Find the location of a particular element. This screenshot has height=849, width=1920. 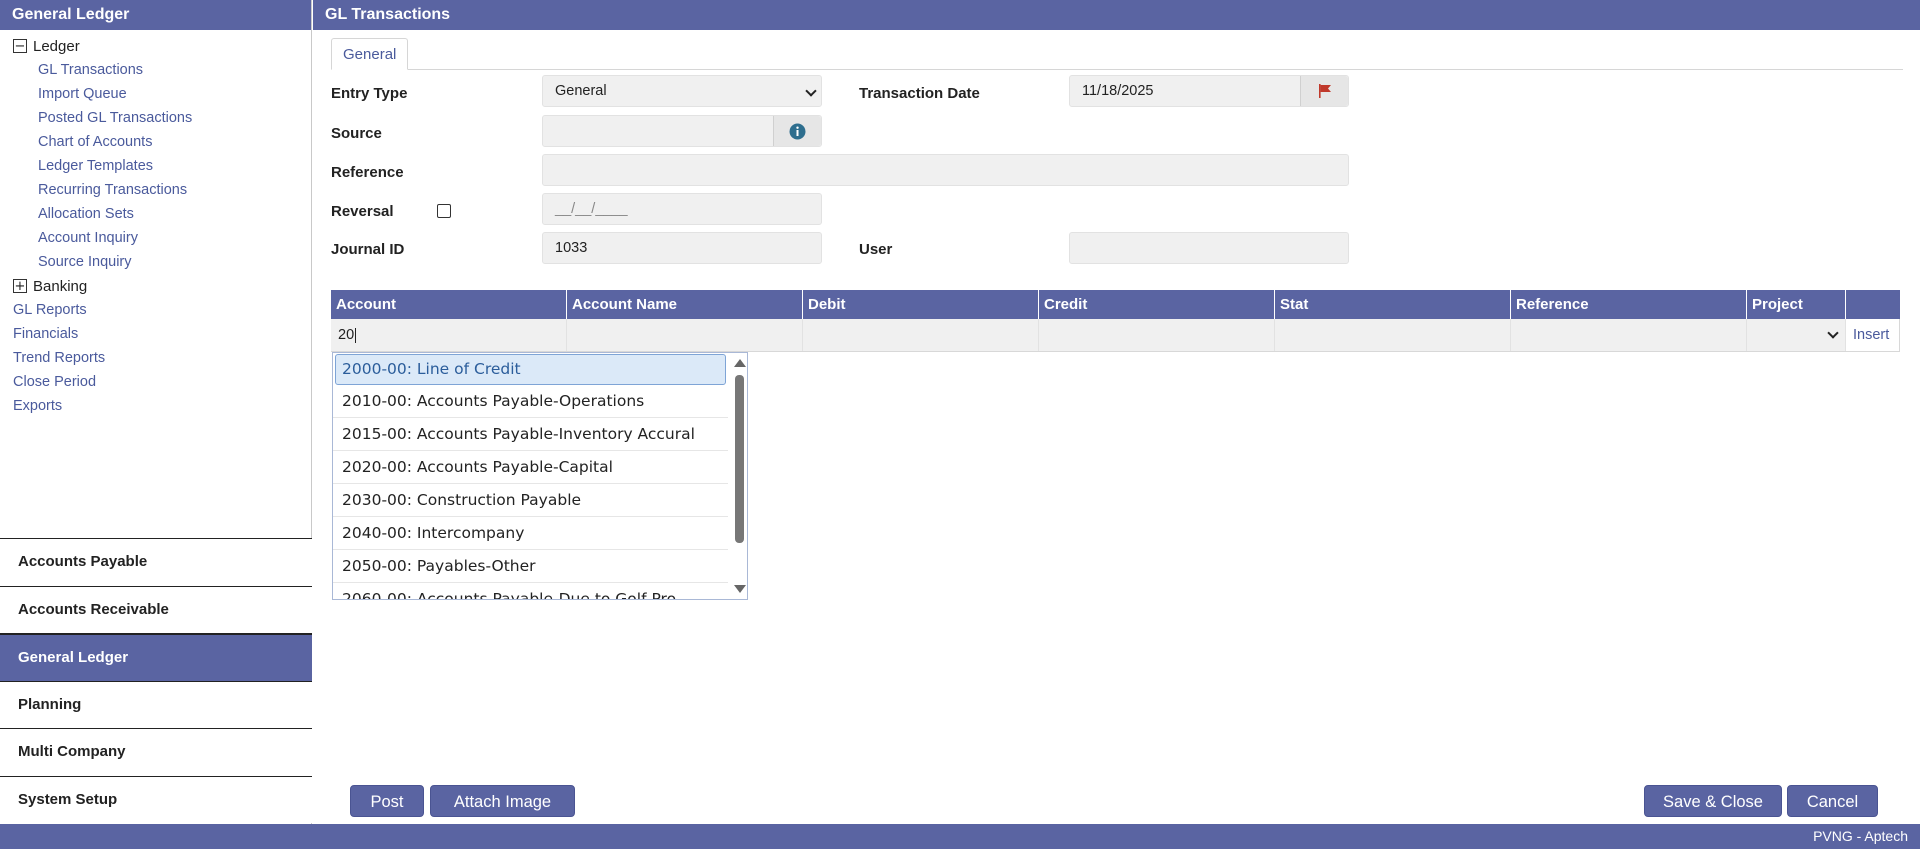

project-select is located at coordinates (1796, 335).